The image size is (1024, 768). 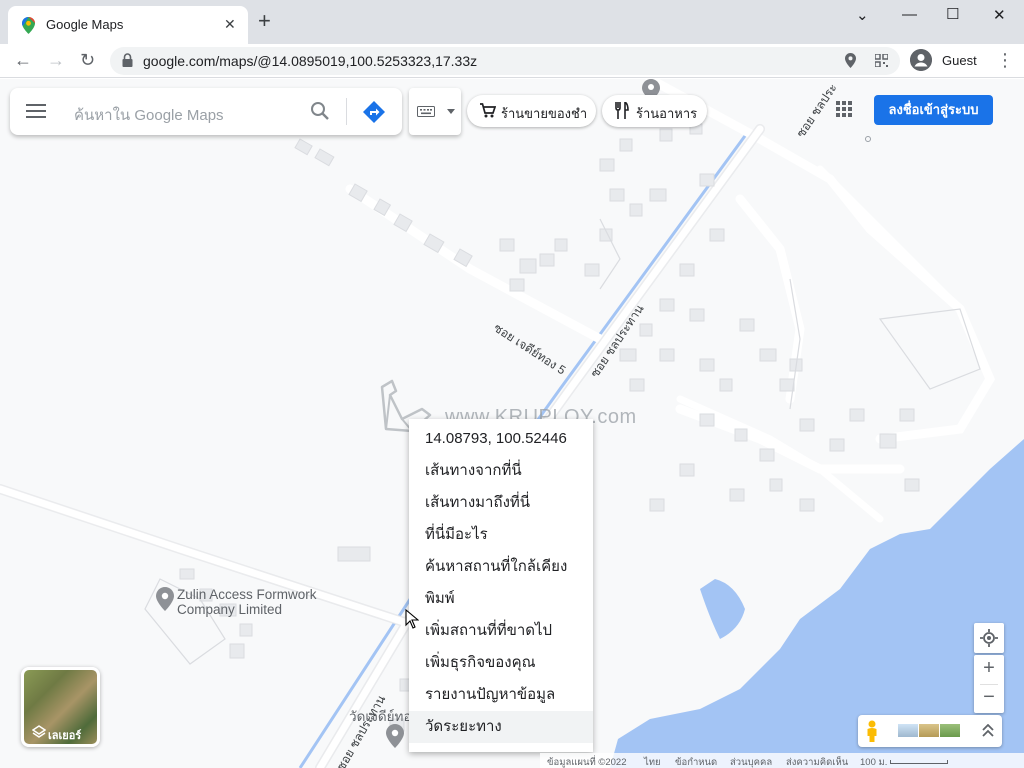 I want to click on menu-item-whats-here: ที่นี่มีอะไร, so click(x=501, y=535).